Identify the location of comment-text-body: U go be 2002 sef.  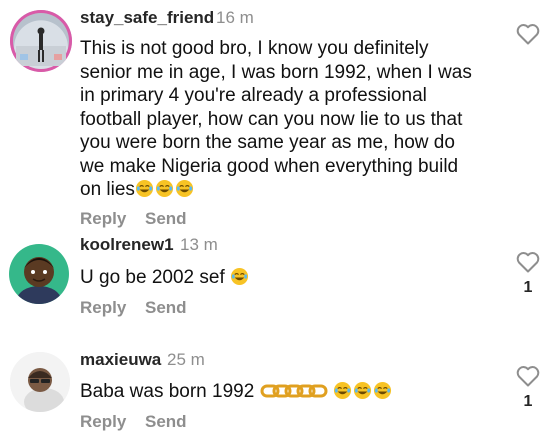
(152, 277).